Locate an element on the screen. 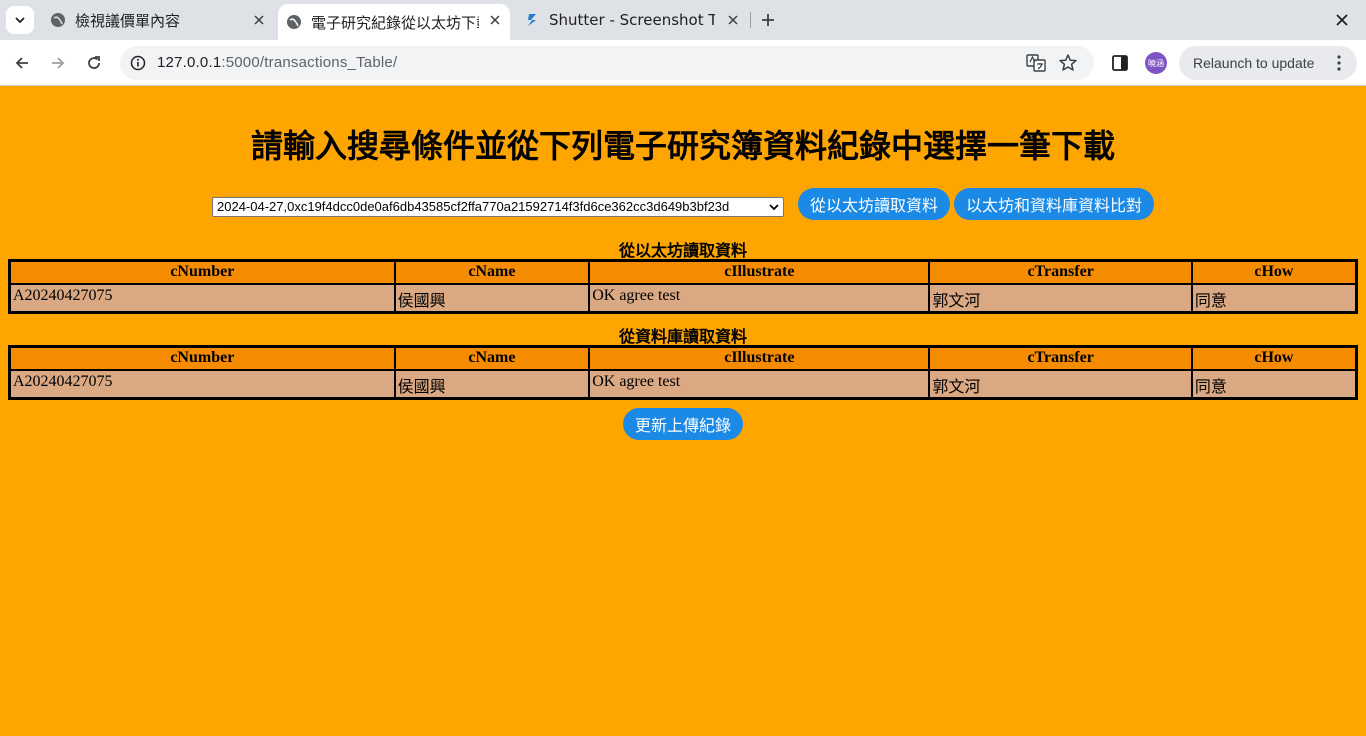 This screenshot has height=736, width=1366. tab-shutter: Shutter - Screenshot Tool is located at coordinates (632, 20).